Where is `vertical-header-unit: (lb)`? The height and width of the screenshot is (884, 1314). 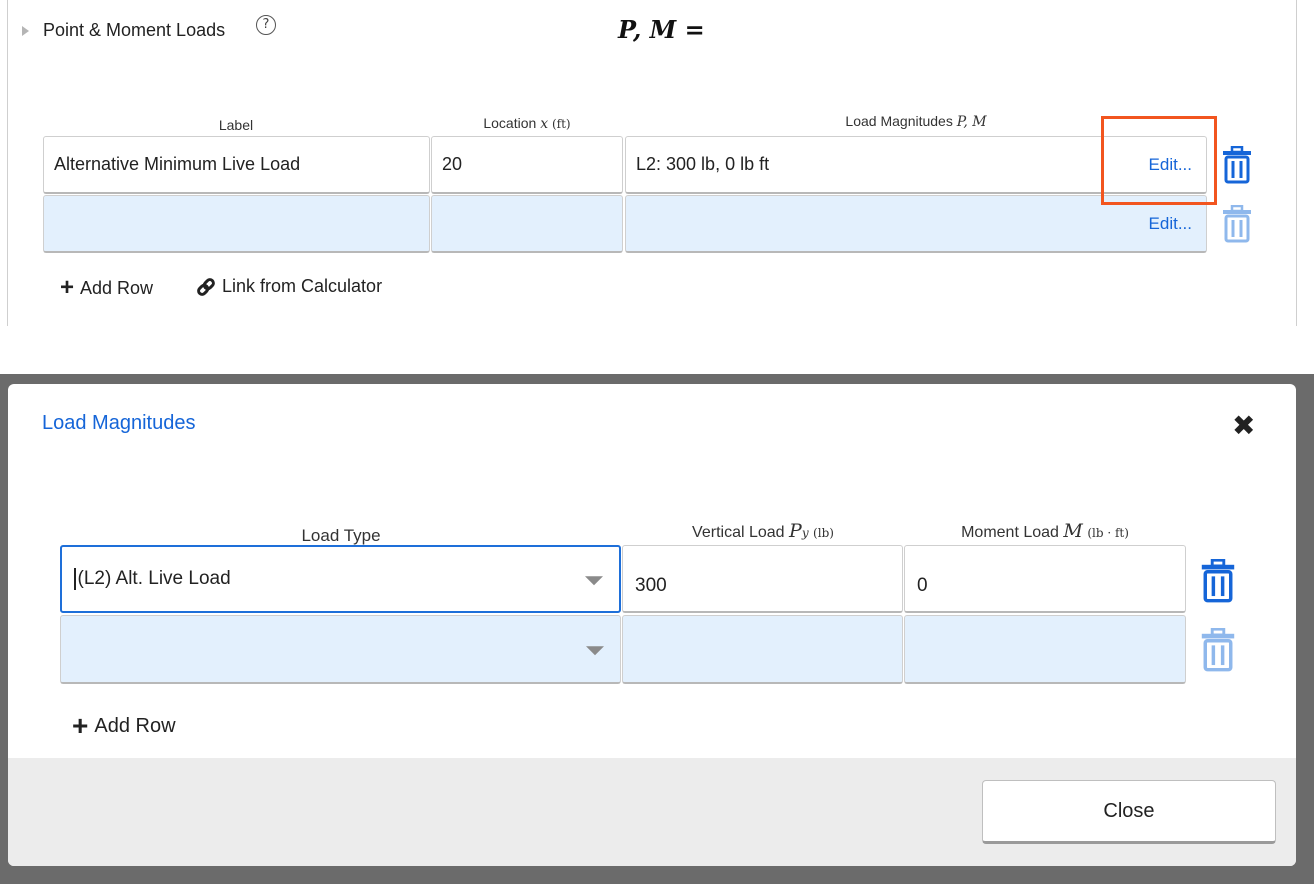
vertical-header-unit: (lb) is located at coordinates (823, 533).